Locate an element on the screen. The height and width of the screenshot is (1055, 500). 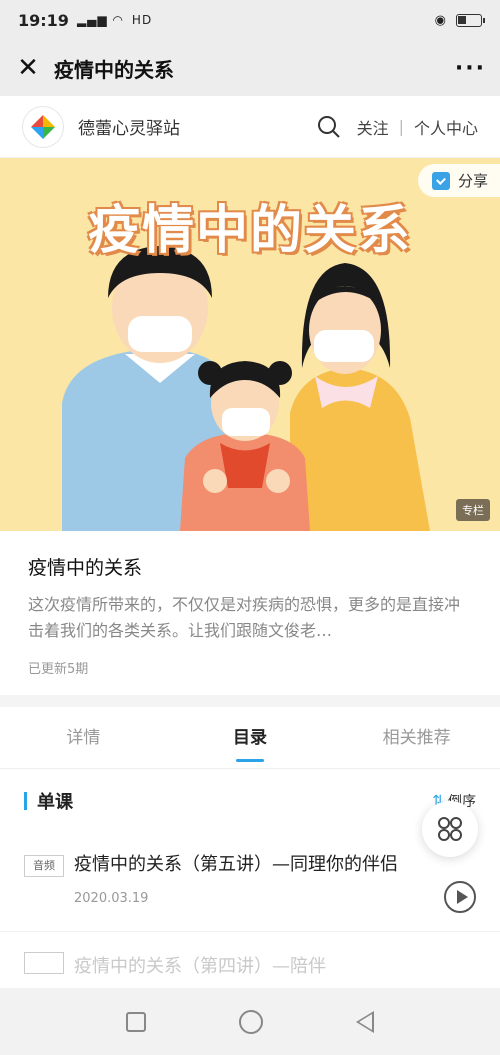
home-icon is located at coordinates (250, 1021).